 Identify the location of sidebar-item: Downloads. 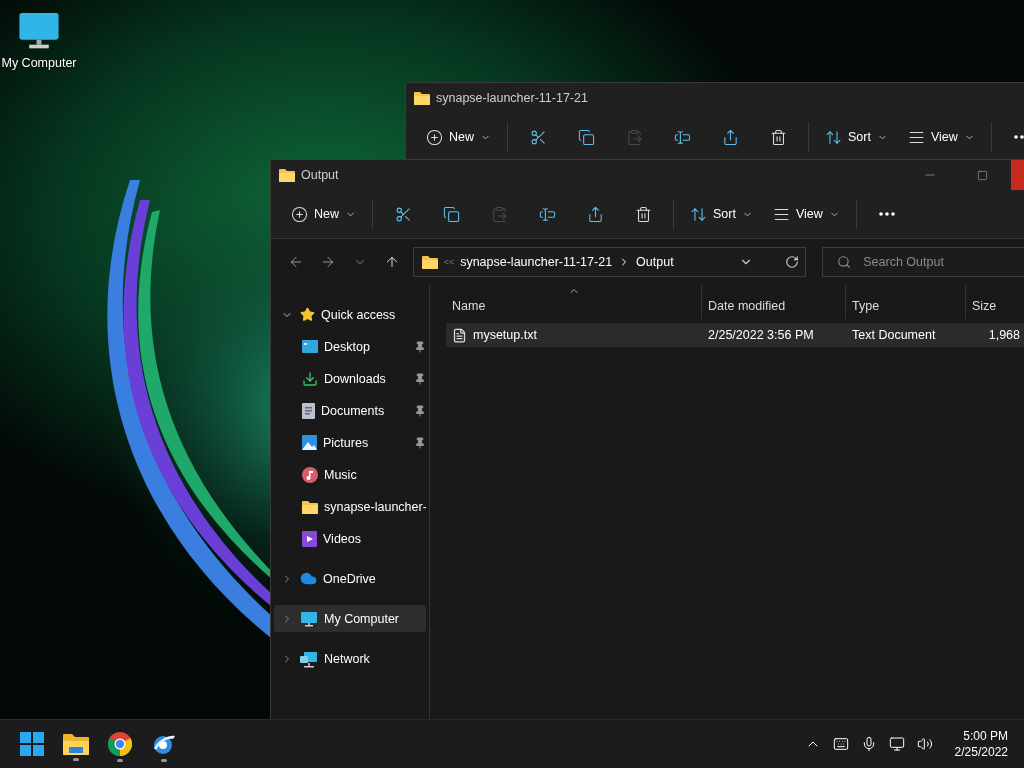
(350, 378).